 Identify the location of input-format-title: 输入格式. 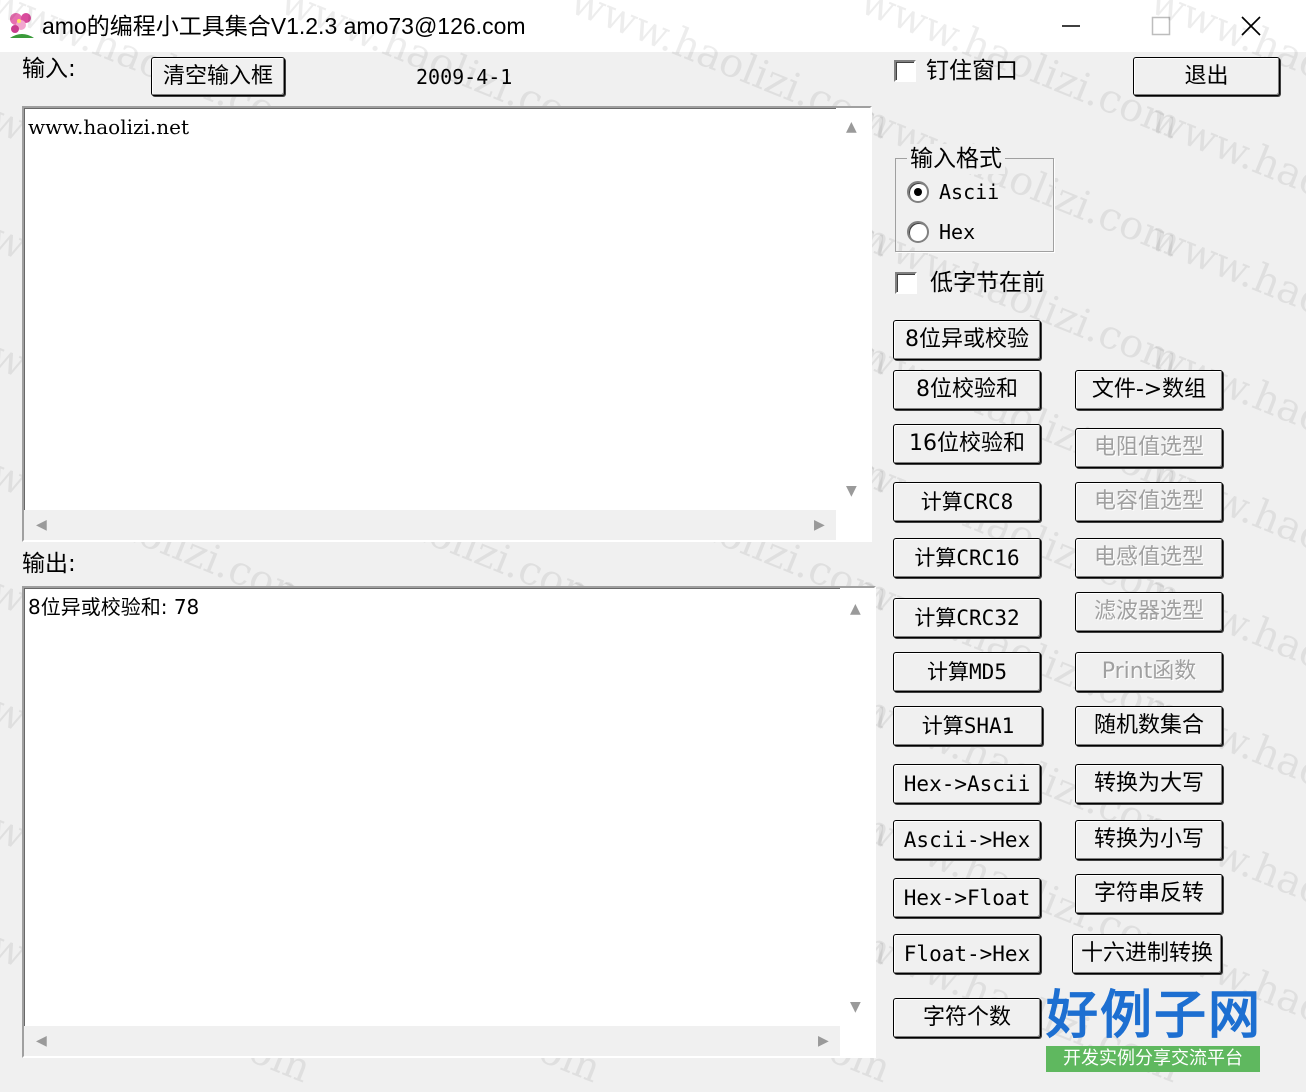
(956, 159).